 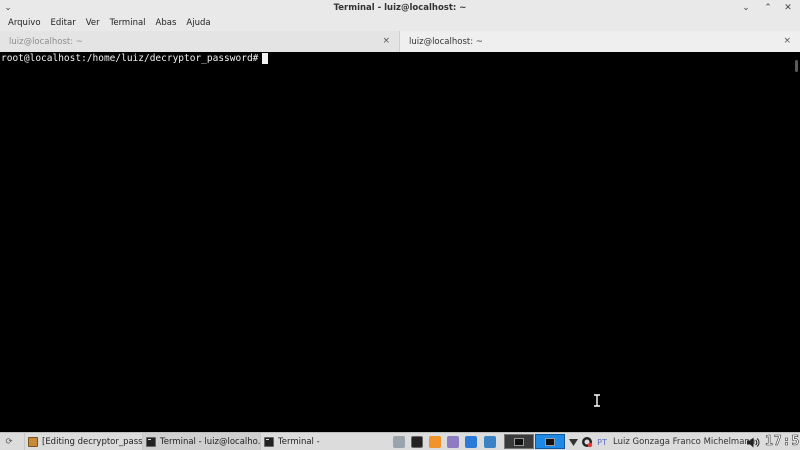 What do you see at coordinates (24, 23) in the screenshot?
I see `menu-arquivo: Arquivo` at bounding box center [24, 23].